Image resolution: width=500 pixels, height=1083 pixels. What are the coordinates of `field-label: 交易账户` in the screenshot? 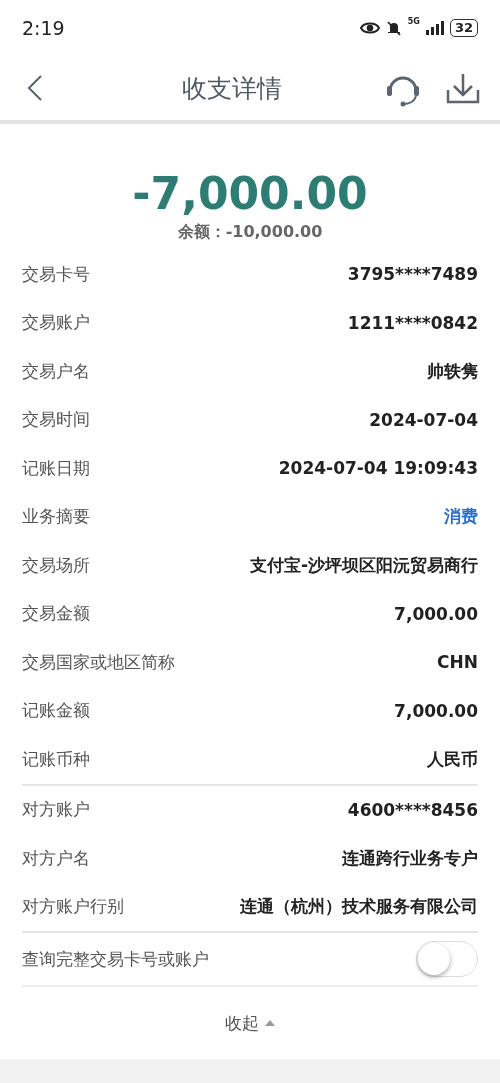 It's located at (56, 323).